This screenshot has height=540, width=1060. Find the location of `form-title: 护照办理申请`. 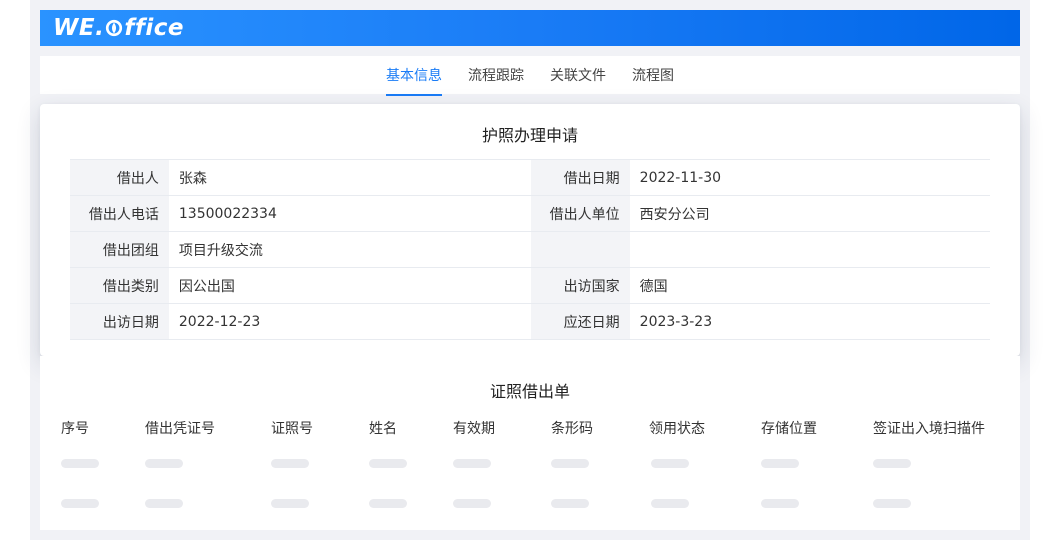

form-title: 护照办理申请 is located at coordinates (529, 135).